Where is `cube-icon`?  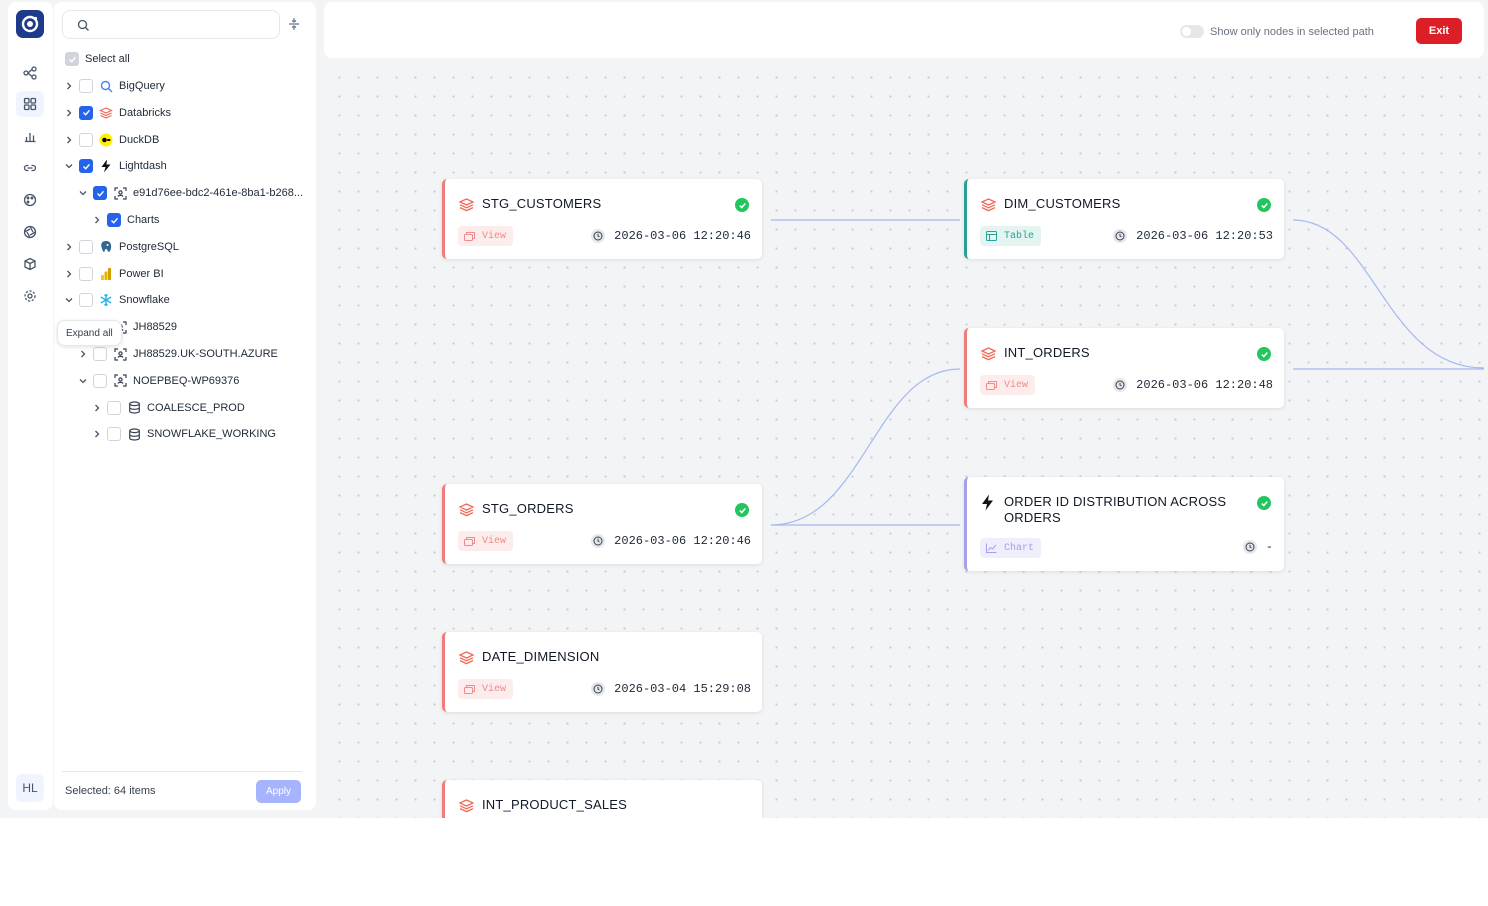 cube-icon is located at coordinates (30, 264).